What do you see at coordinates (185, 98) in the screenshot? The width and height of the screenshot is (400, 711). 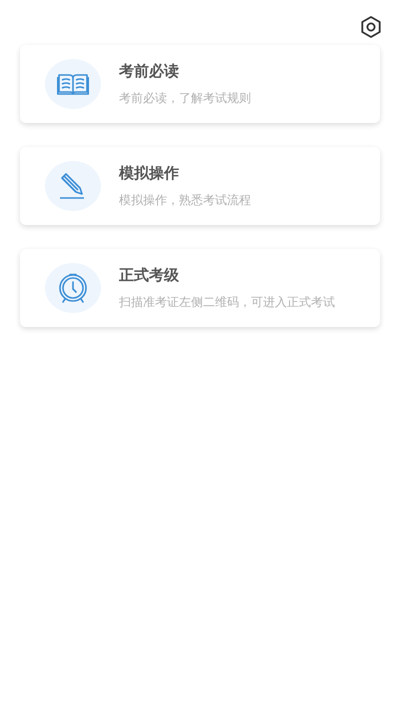 I see `card-subtitle: 考前必读，了解考试规则` at bounding box center [185, 98].